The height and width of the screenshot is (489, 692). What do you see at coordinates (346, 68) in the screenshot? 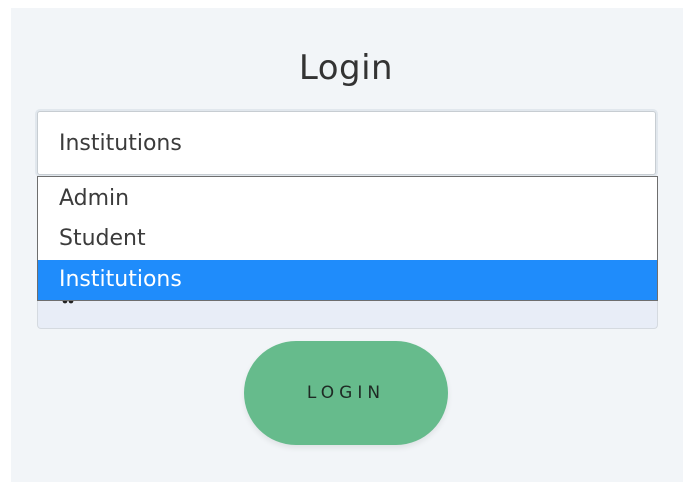
I see `page-title: Login` at bounding box center [346, 68].